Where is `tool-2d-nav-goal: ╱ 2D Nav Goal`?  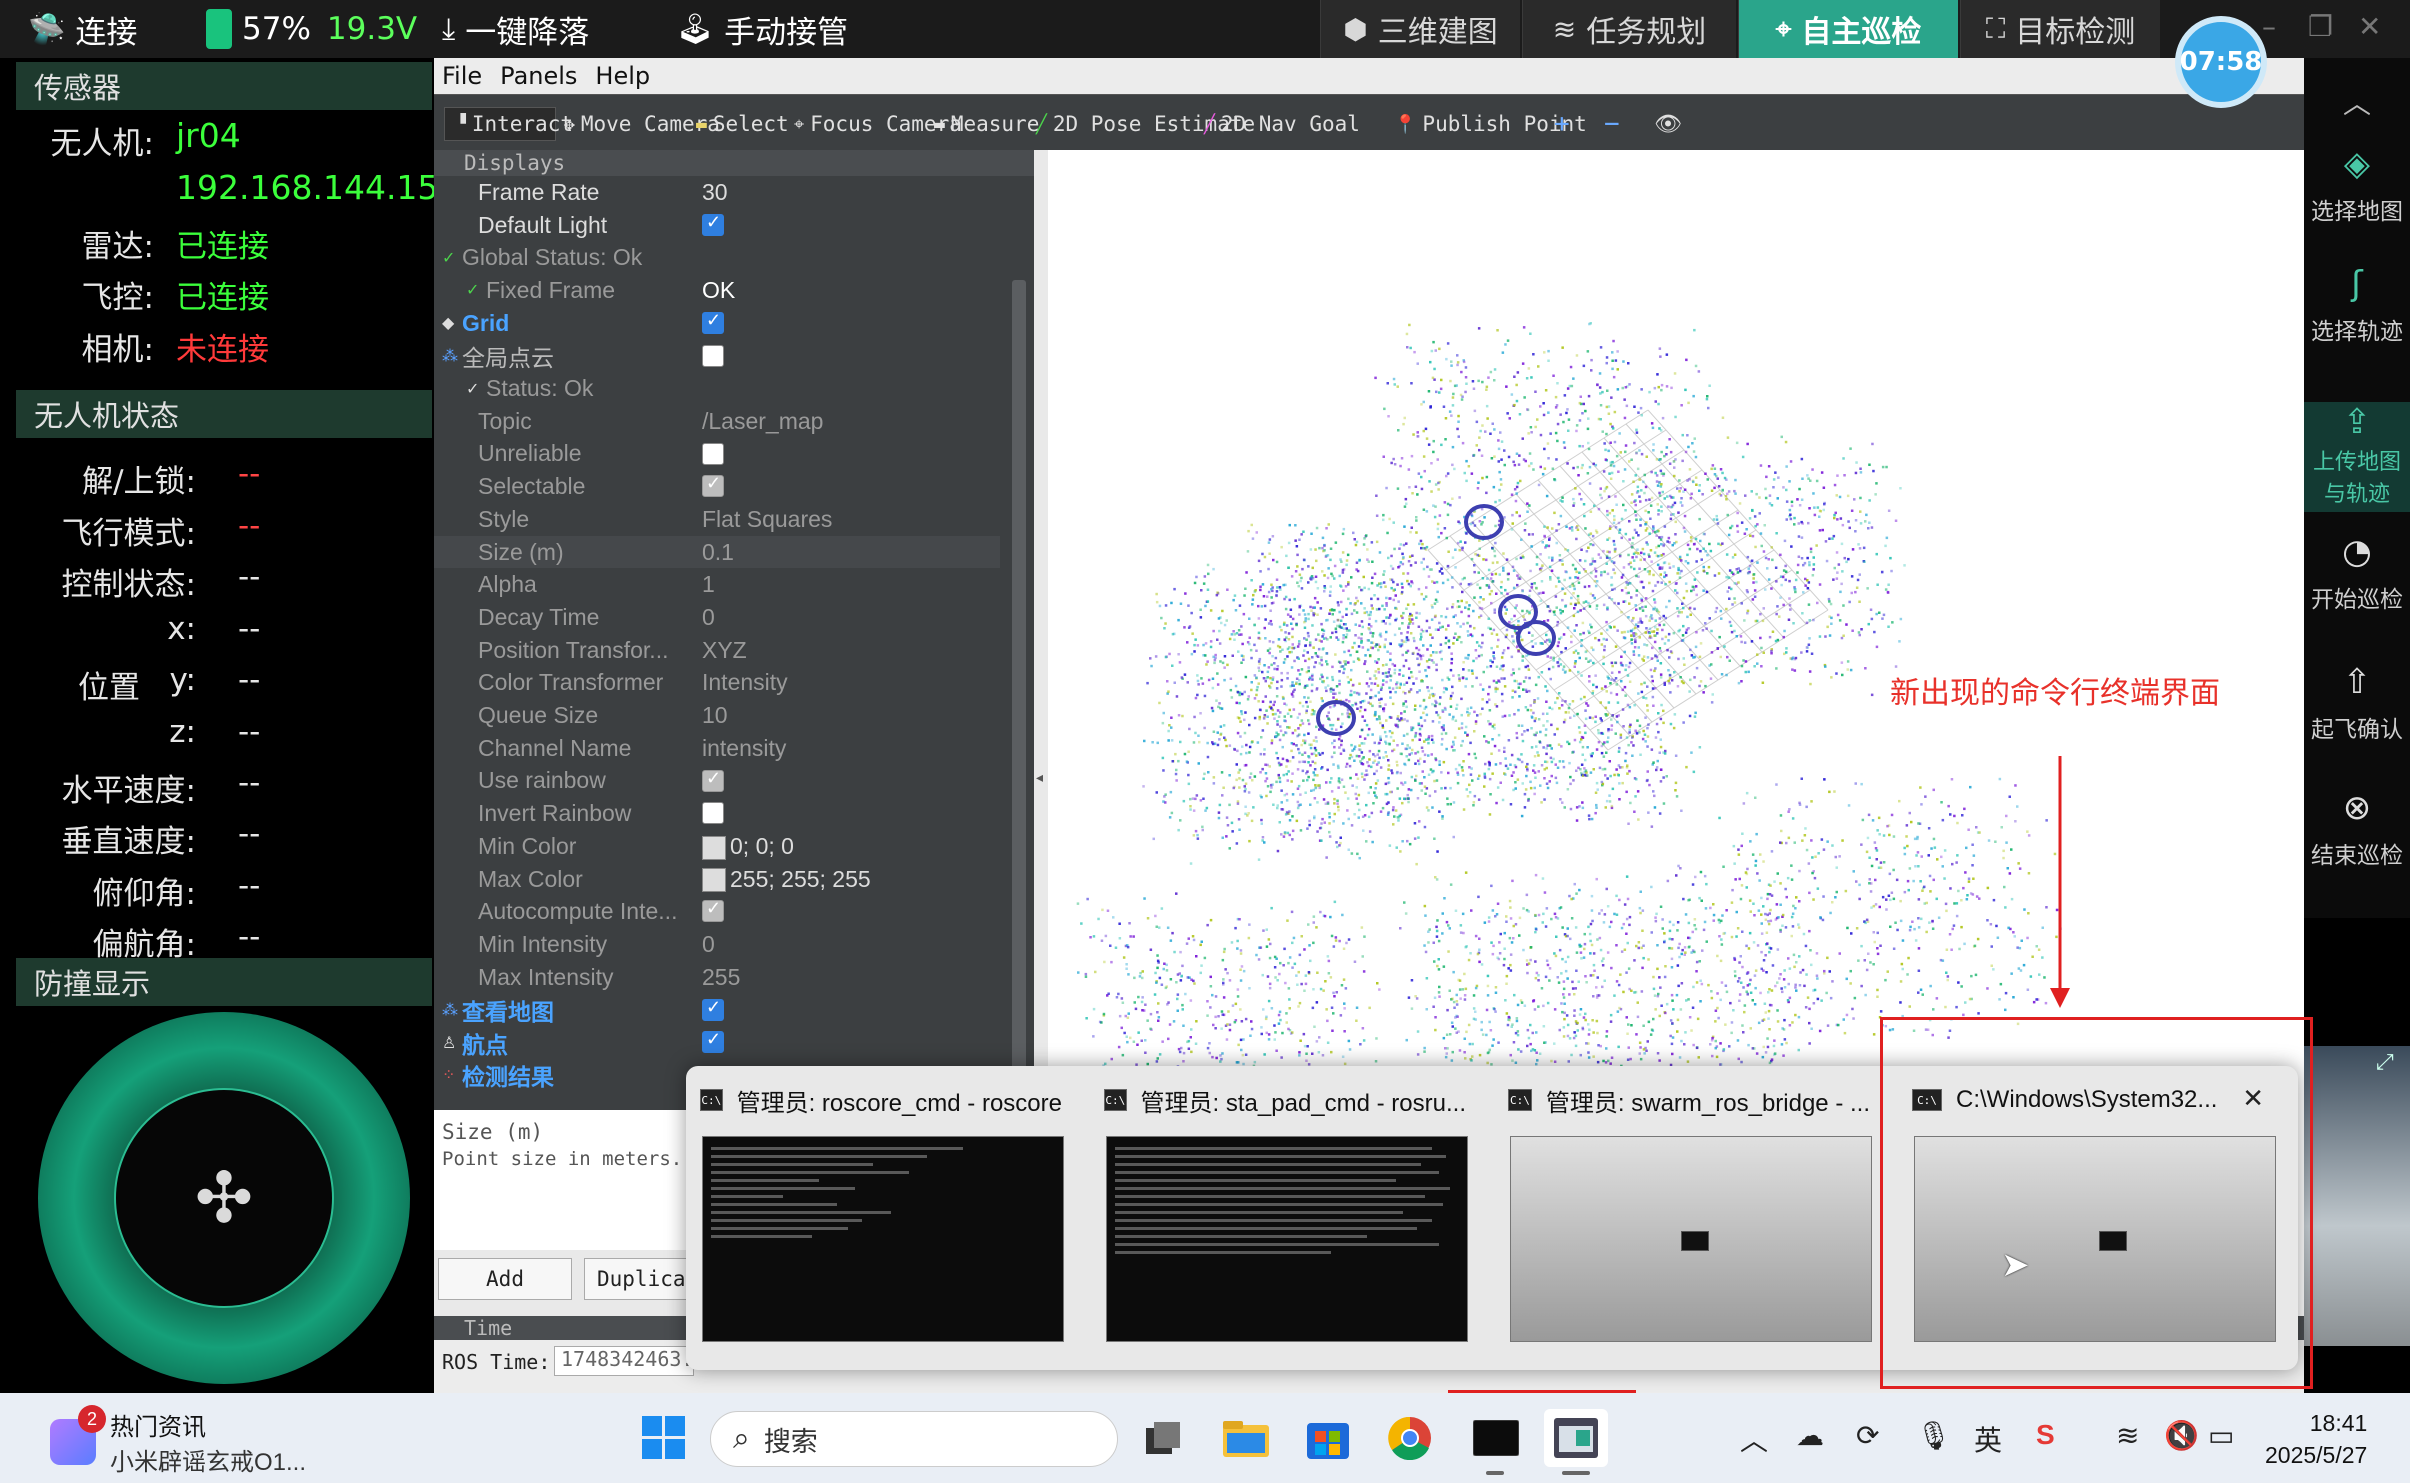 tool-2d-nav-goal: ╱ 2D Nav Goal is located at coordinates (1282, 124).